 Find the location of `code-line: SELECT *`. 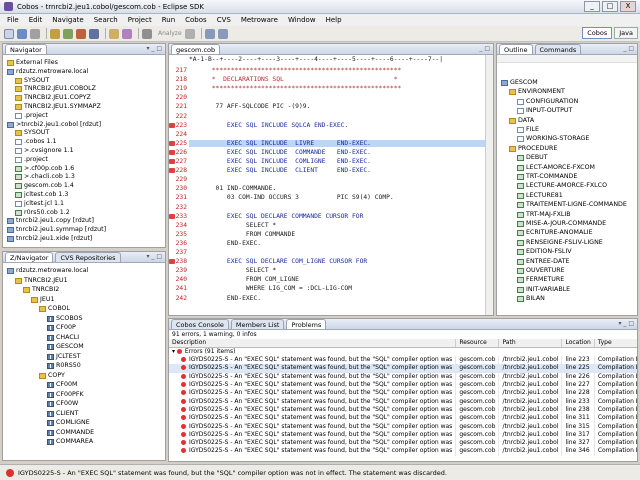

code-line: SELECT * is located at coordinates (337, 226).